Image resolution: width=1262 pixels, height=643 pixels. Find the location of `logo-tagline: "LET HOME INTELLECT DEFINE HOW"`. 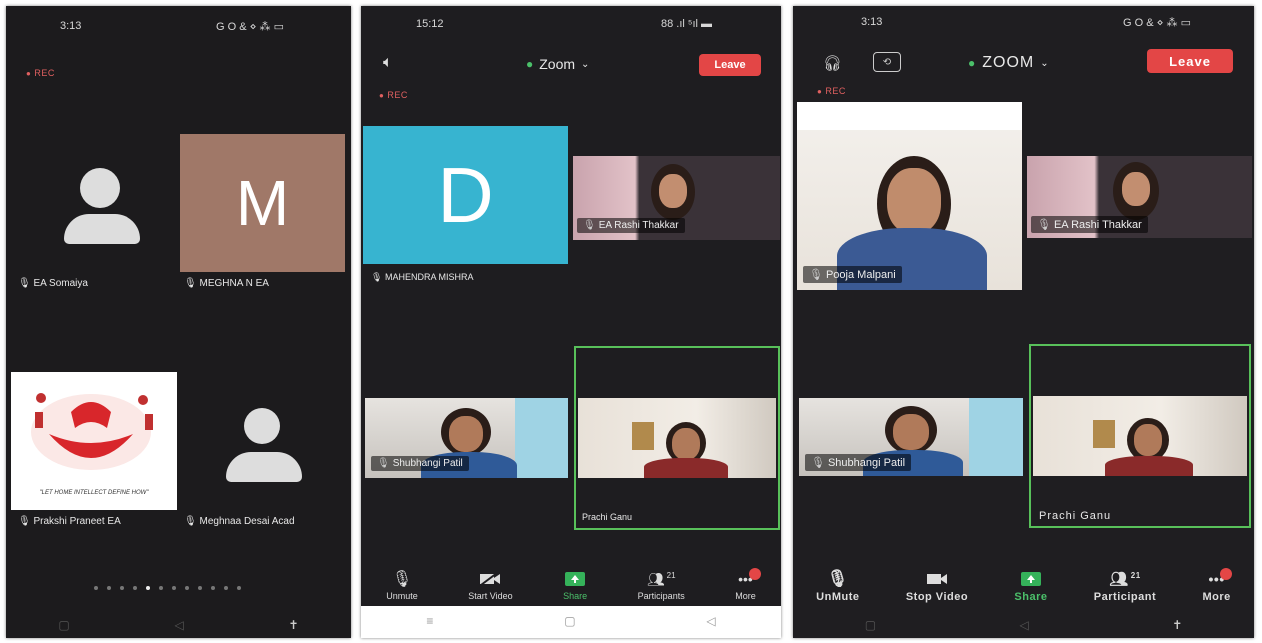

logo-tagline: "LET HOME INTELLECT DEFINE HOW" is located at coordinates (94, 493).